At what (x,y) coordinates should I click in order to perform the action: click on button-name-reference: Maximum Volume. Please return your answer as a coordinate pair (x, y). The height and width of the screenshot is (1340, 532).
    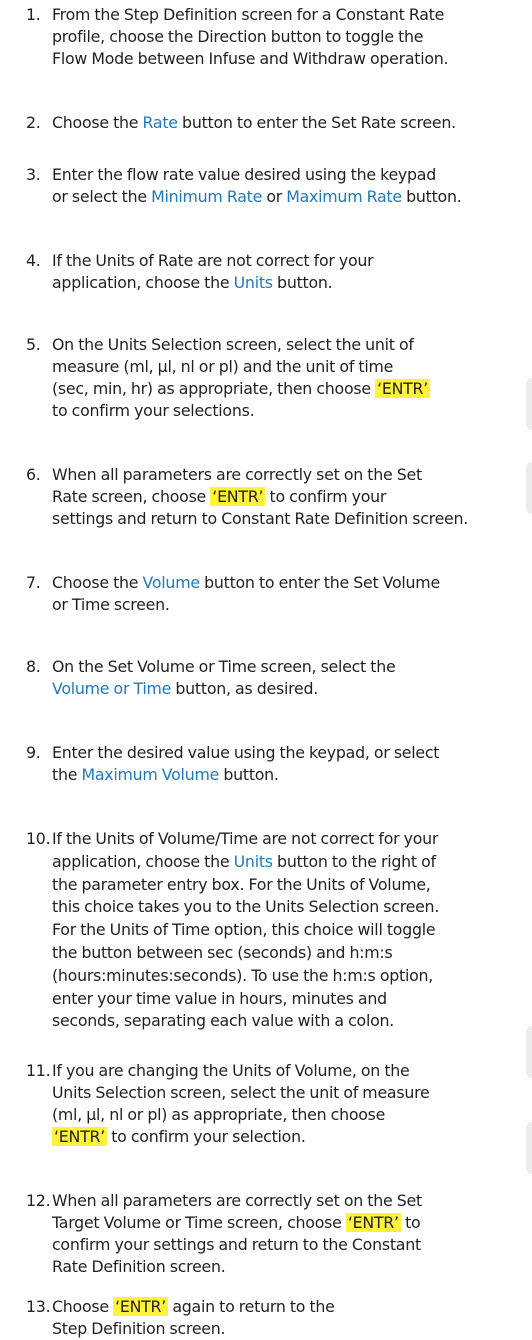
    Looking at the image, I should click on (150, 774).